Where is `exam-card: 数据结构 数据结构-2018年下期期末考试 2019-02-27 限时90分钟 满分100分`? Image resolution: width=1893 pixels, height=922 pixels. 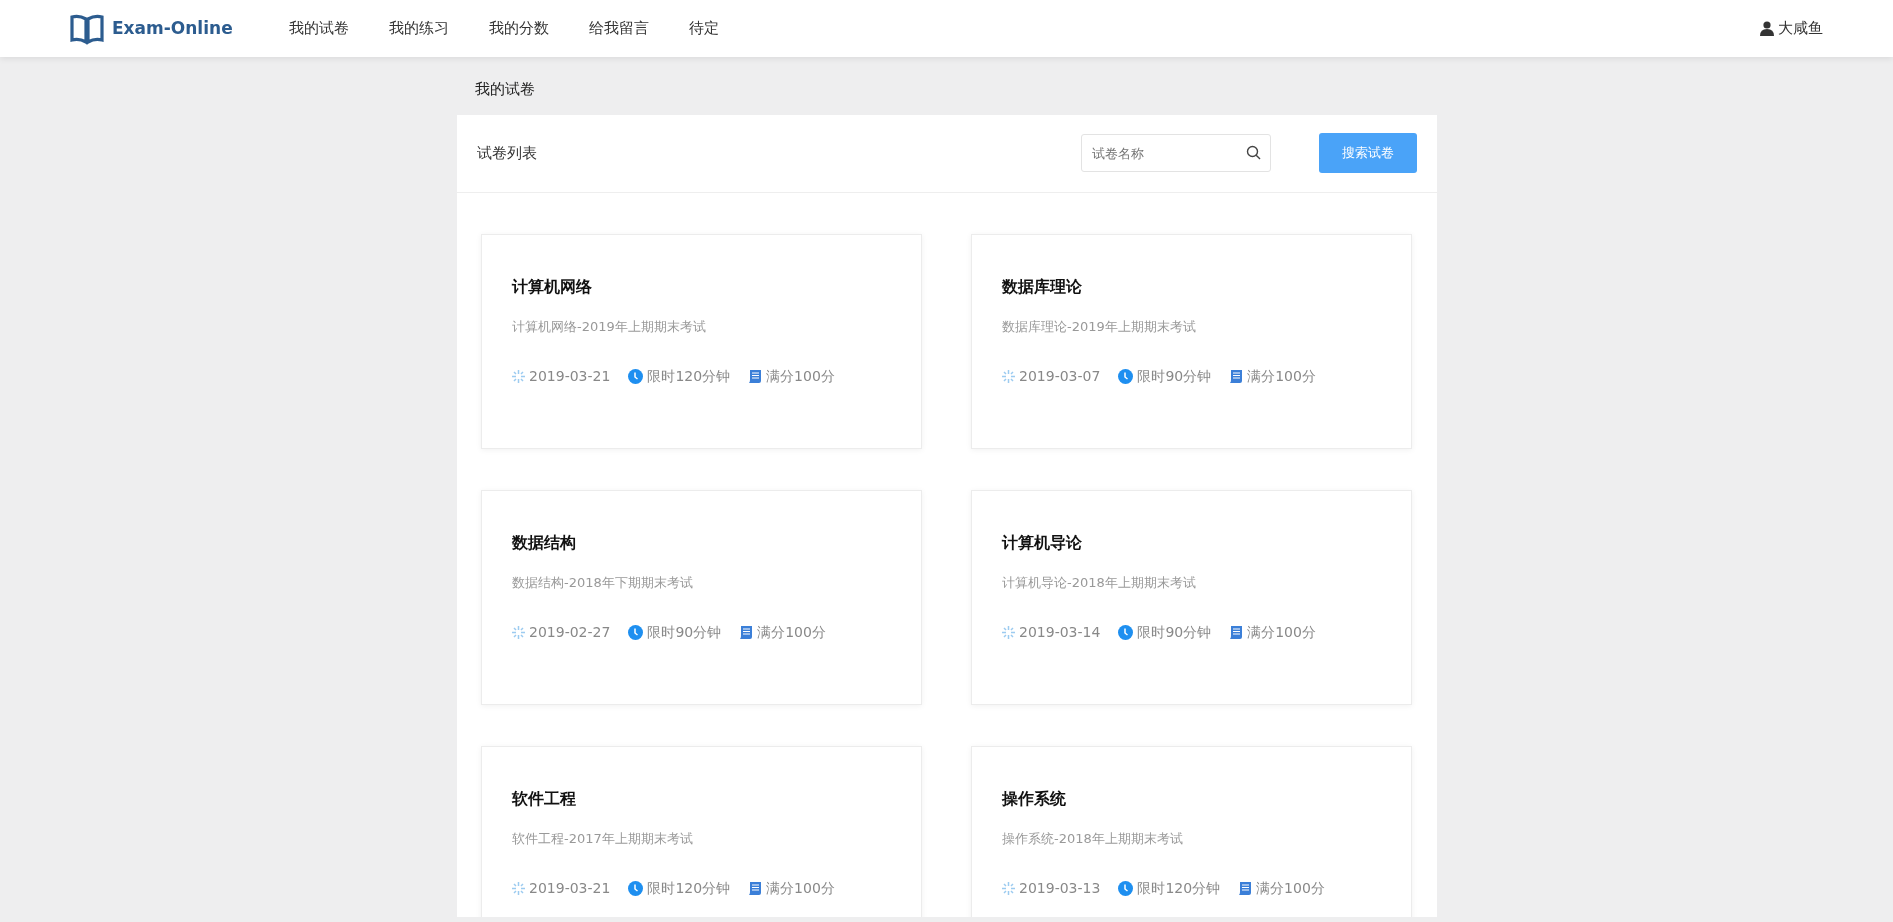 exam-card: 数据结构 数据结构-2018年下期期末考试 2019-02-27 限时90分钟 满分100分 is located at coordinates (701, 597).